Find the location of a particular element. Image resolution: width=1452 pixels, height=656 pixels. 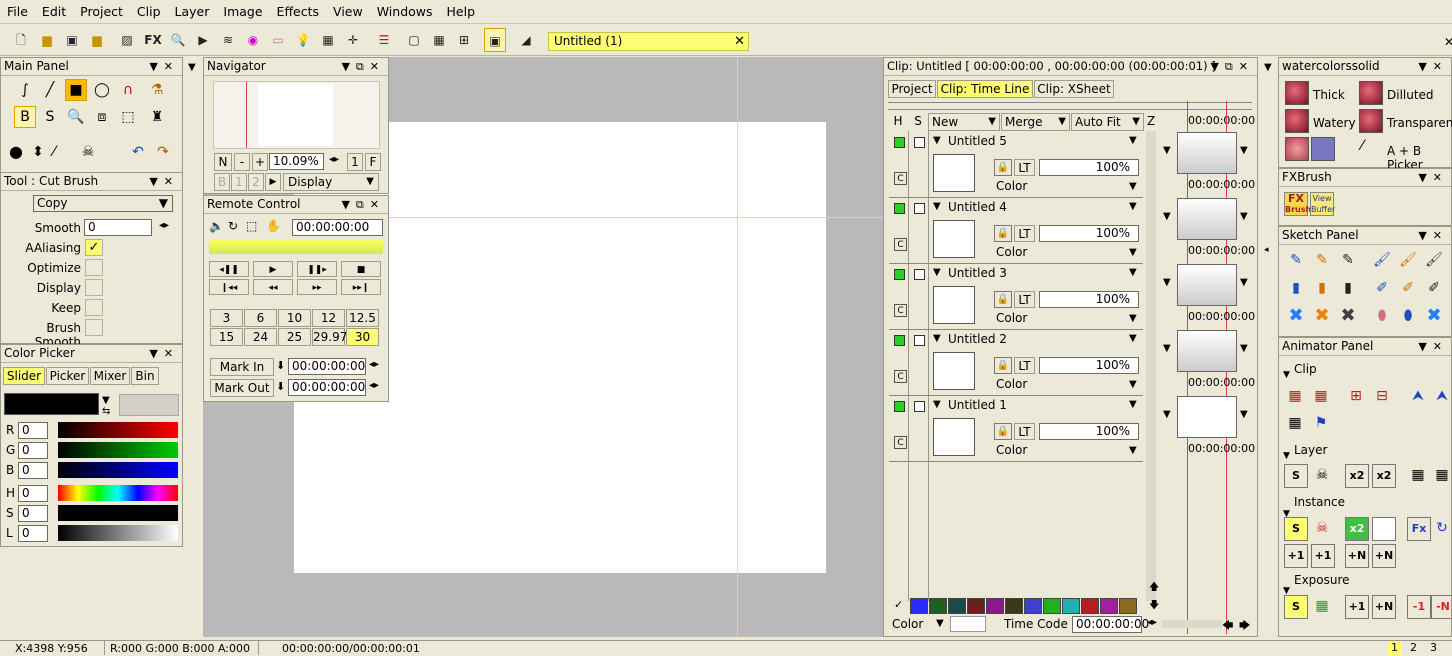

g-slider is located at coordinates (118, 450).